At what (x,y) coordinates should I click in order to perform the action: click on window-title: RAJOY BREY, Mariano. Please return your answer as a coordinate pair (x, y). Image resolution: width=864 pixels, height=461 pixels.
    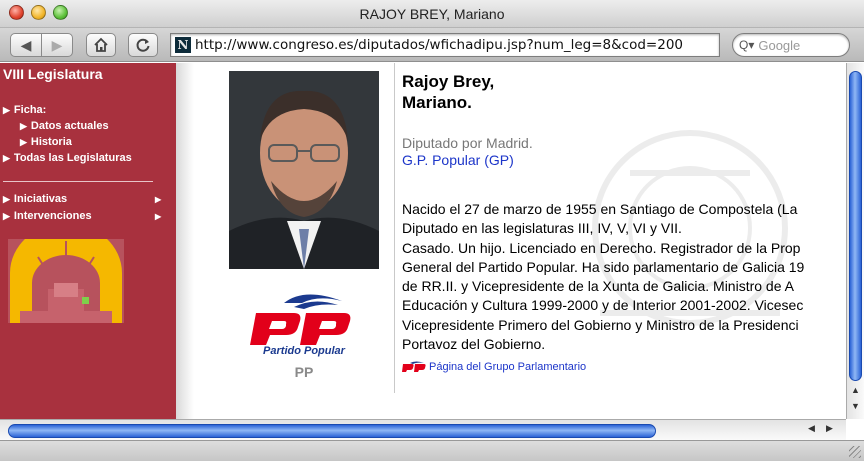
    Looking at the image, I should click on (432, 14).